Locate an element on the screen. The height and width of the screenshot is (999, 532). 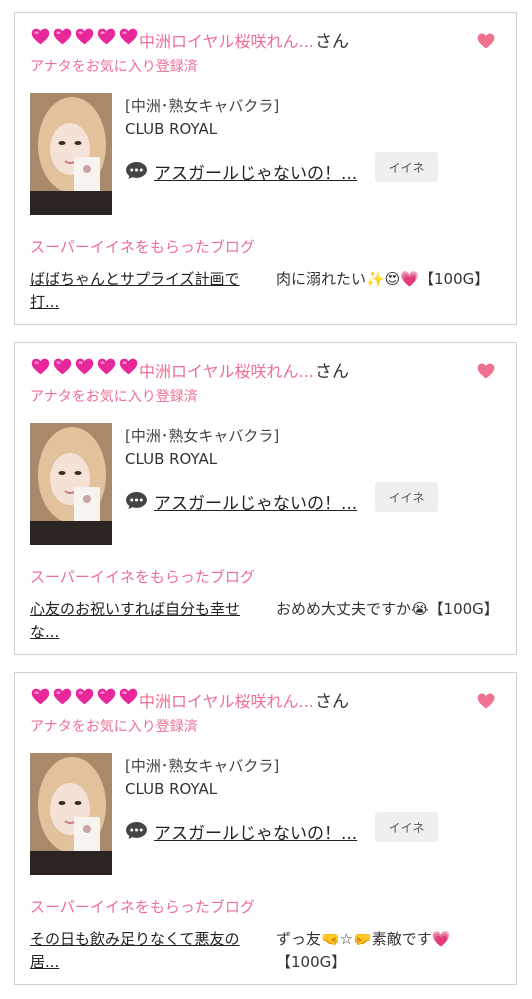
super-iine-comment: ずっ友🤜☆🤛素敵です💗【100G】 is located at coordinates (363, 950).